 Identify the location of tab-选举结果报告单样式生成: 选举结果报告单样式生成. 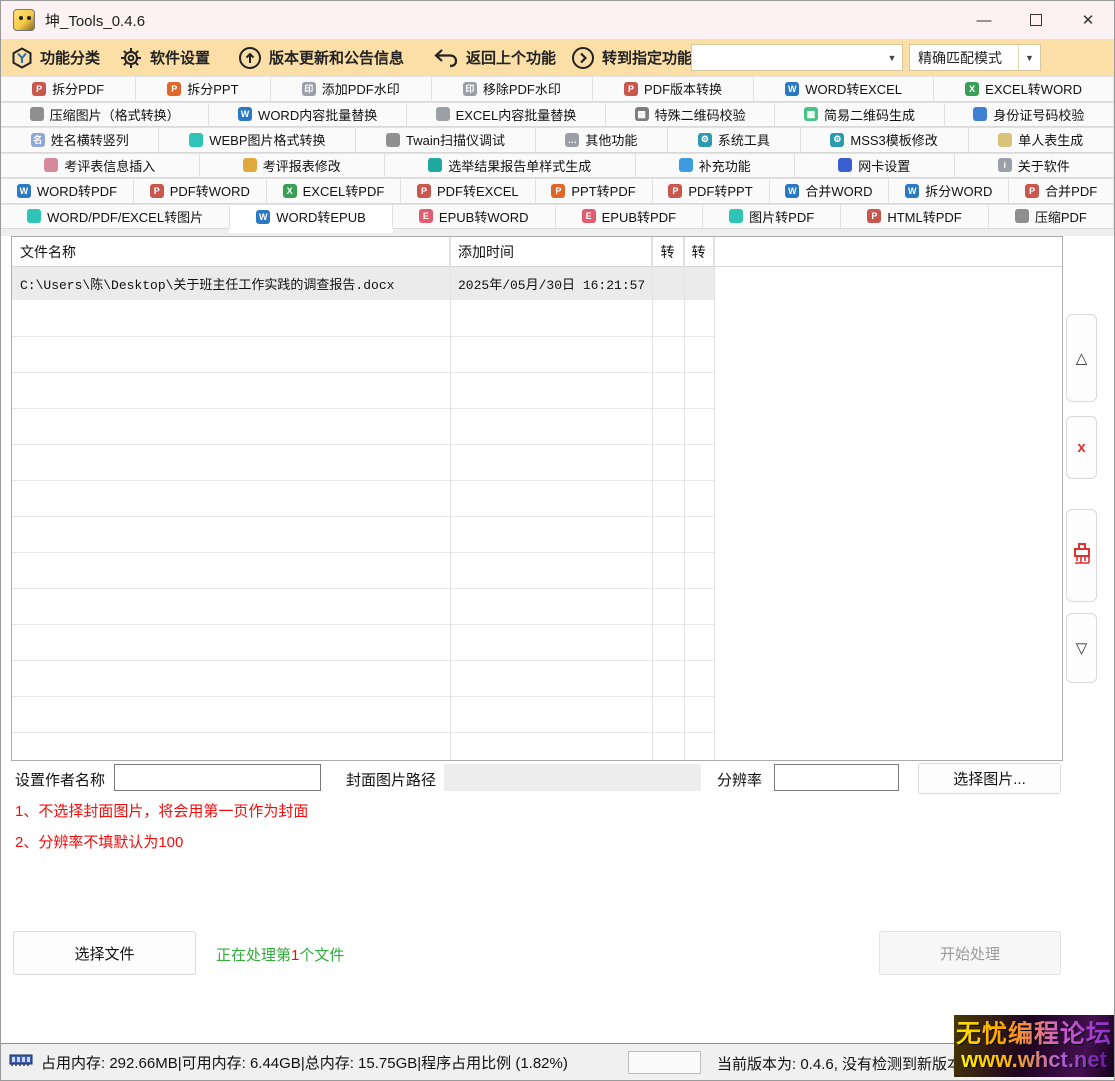
(510, 165).